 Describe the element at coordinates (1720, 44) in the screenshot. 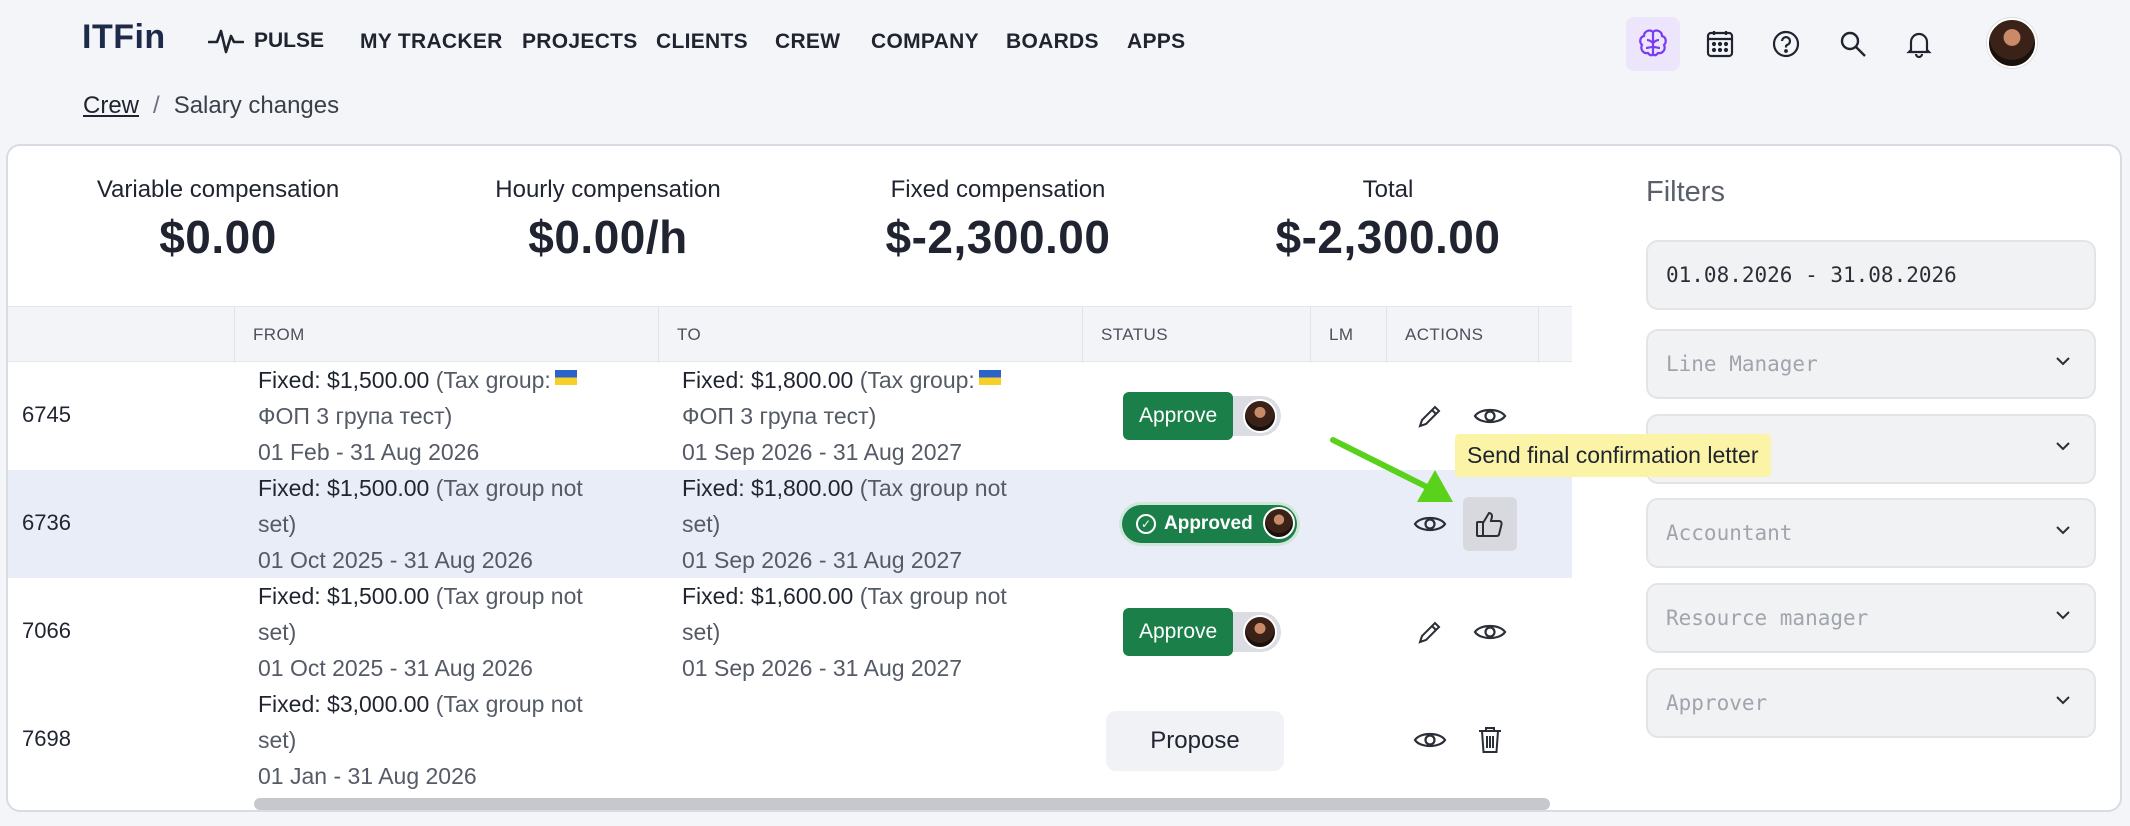

I see `calendar-icon` at that location.